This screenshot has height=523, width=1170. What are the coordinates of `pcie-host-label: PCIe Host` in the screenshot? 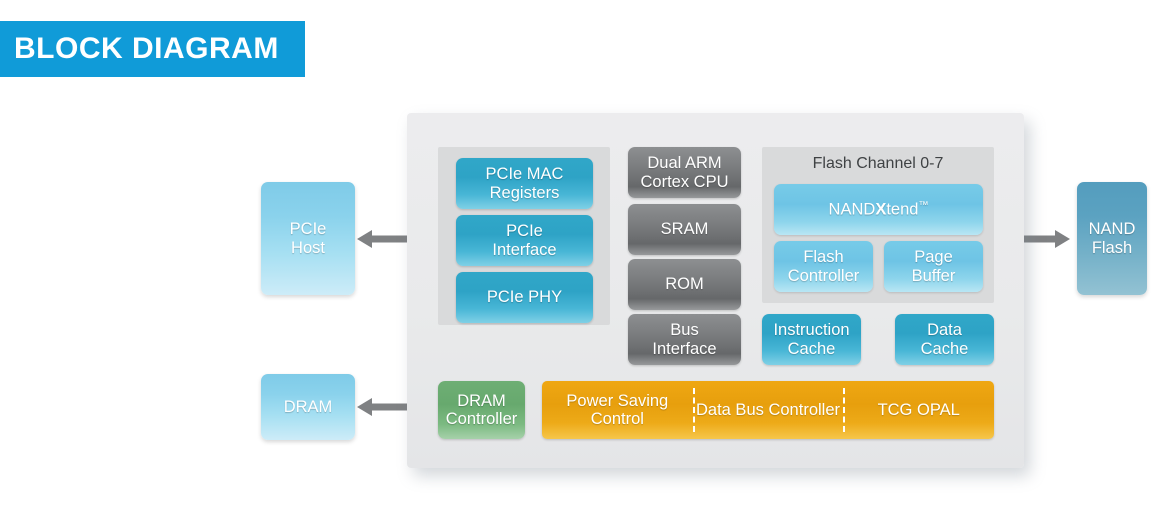 It's located at (308, 238).